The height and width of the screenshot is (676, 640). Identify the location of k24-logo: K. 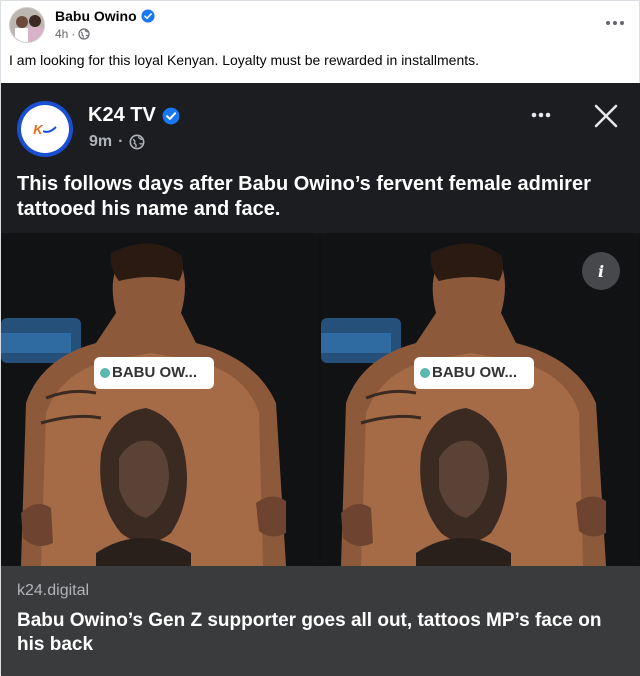
(45, 129).